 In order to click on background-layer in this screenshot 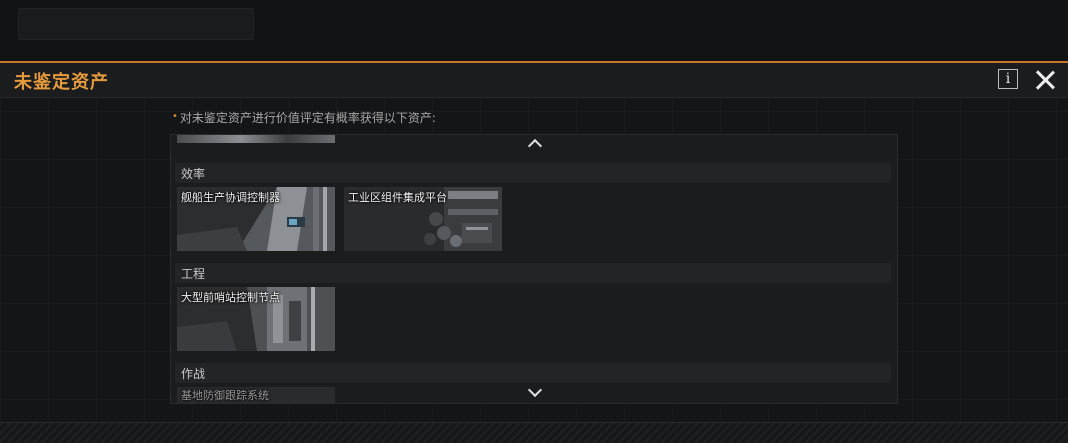, I will do `click(534, 31)`.